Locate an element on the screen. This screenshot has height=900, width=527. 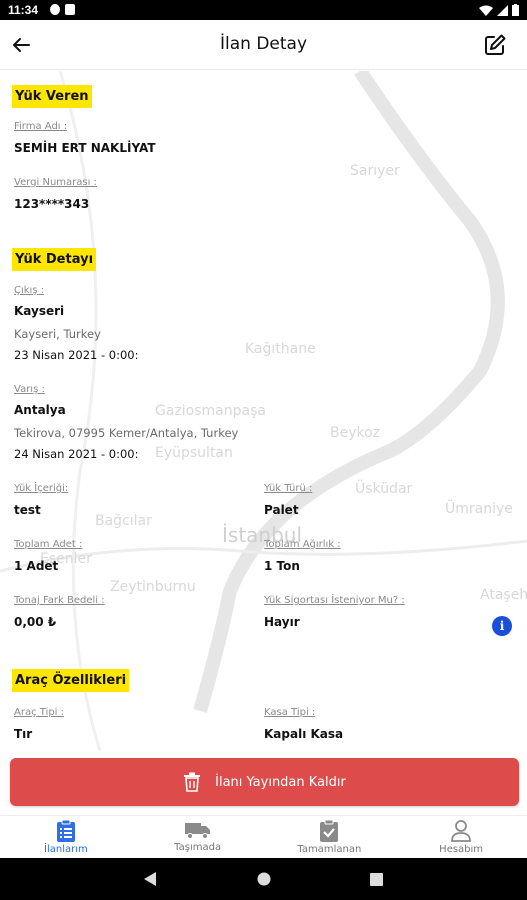
nav-label: Taşımada is located at coordinates (198, 847).